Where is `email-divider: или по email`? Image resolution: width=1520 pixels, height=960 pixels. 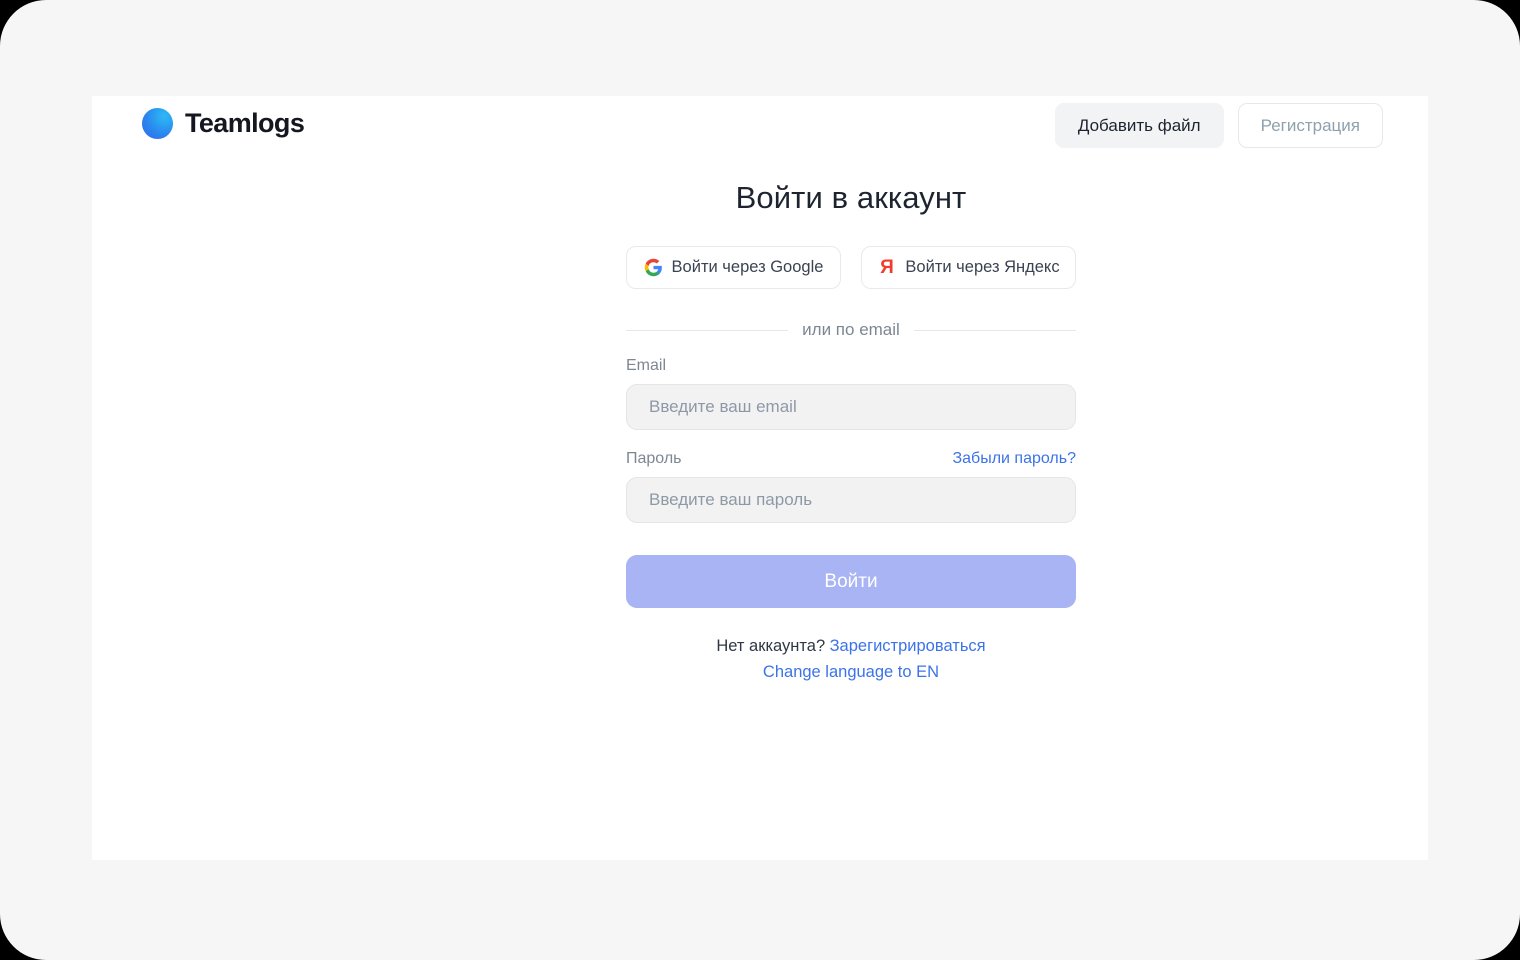 email-divider: или по email is located at coordinates (851, 330).